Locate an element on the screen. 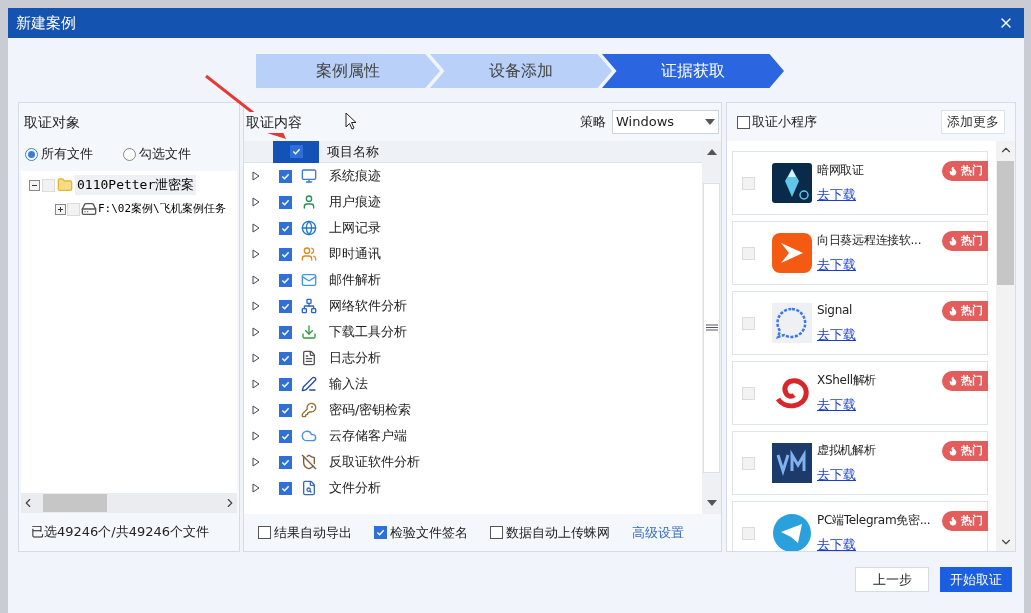  applet-name: 虚拟机解析 is located at coordinates (846, 450).